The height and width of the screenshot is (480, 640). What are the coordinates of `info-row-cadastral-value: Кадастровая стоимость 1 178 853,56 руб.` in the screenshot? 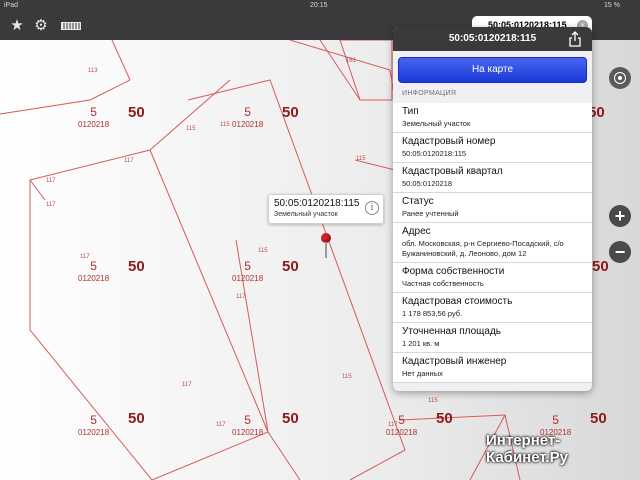 It's located at (492, 308).